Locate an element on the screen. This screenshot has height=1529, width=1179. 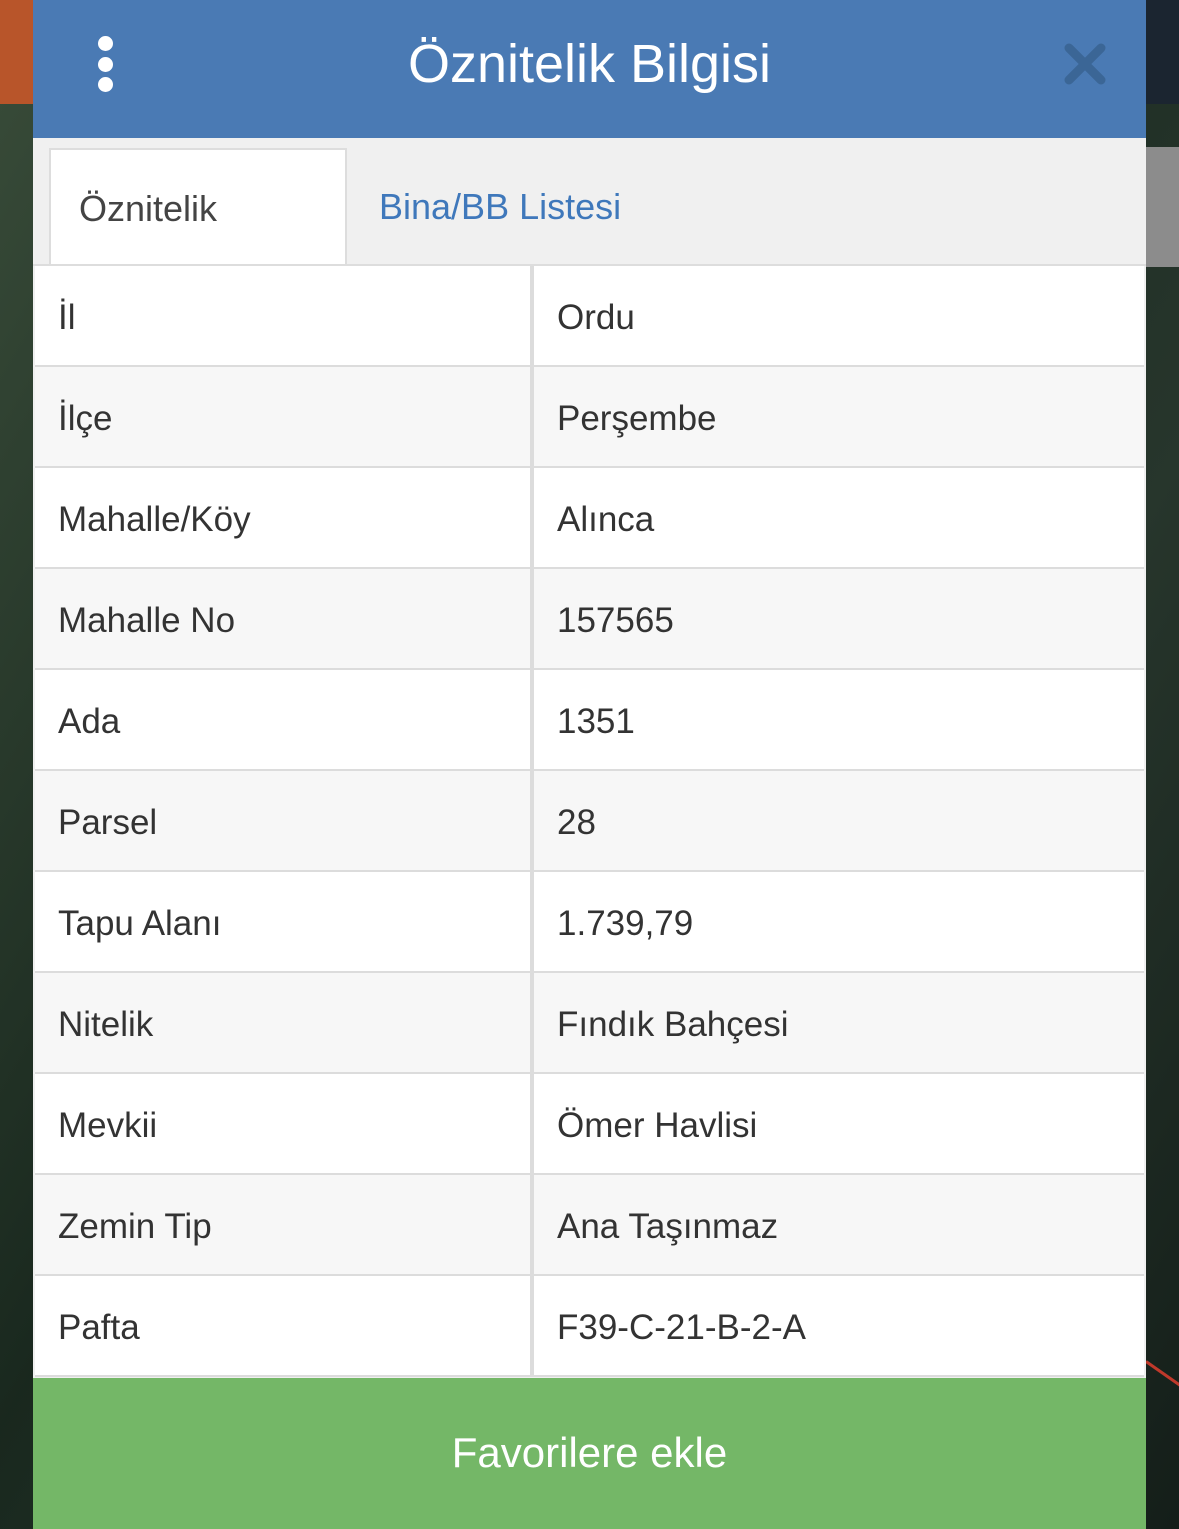
table-row: Parsel 28 is located at coordinates (589, 820).